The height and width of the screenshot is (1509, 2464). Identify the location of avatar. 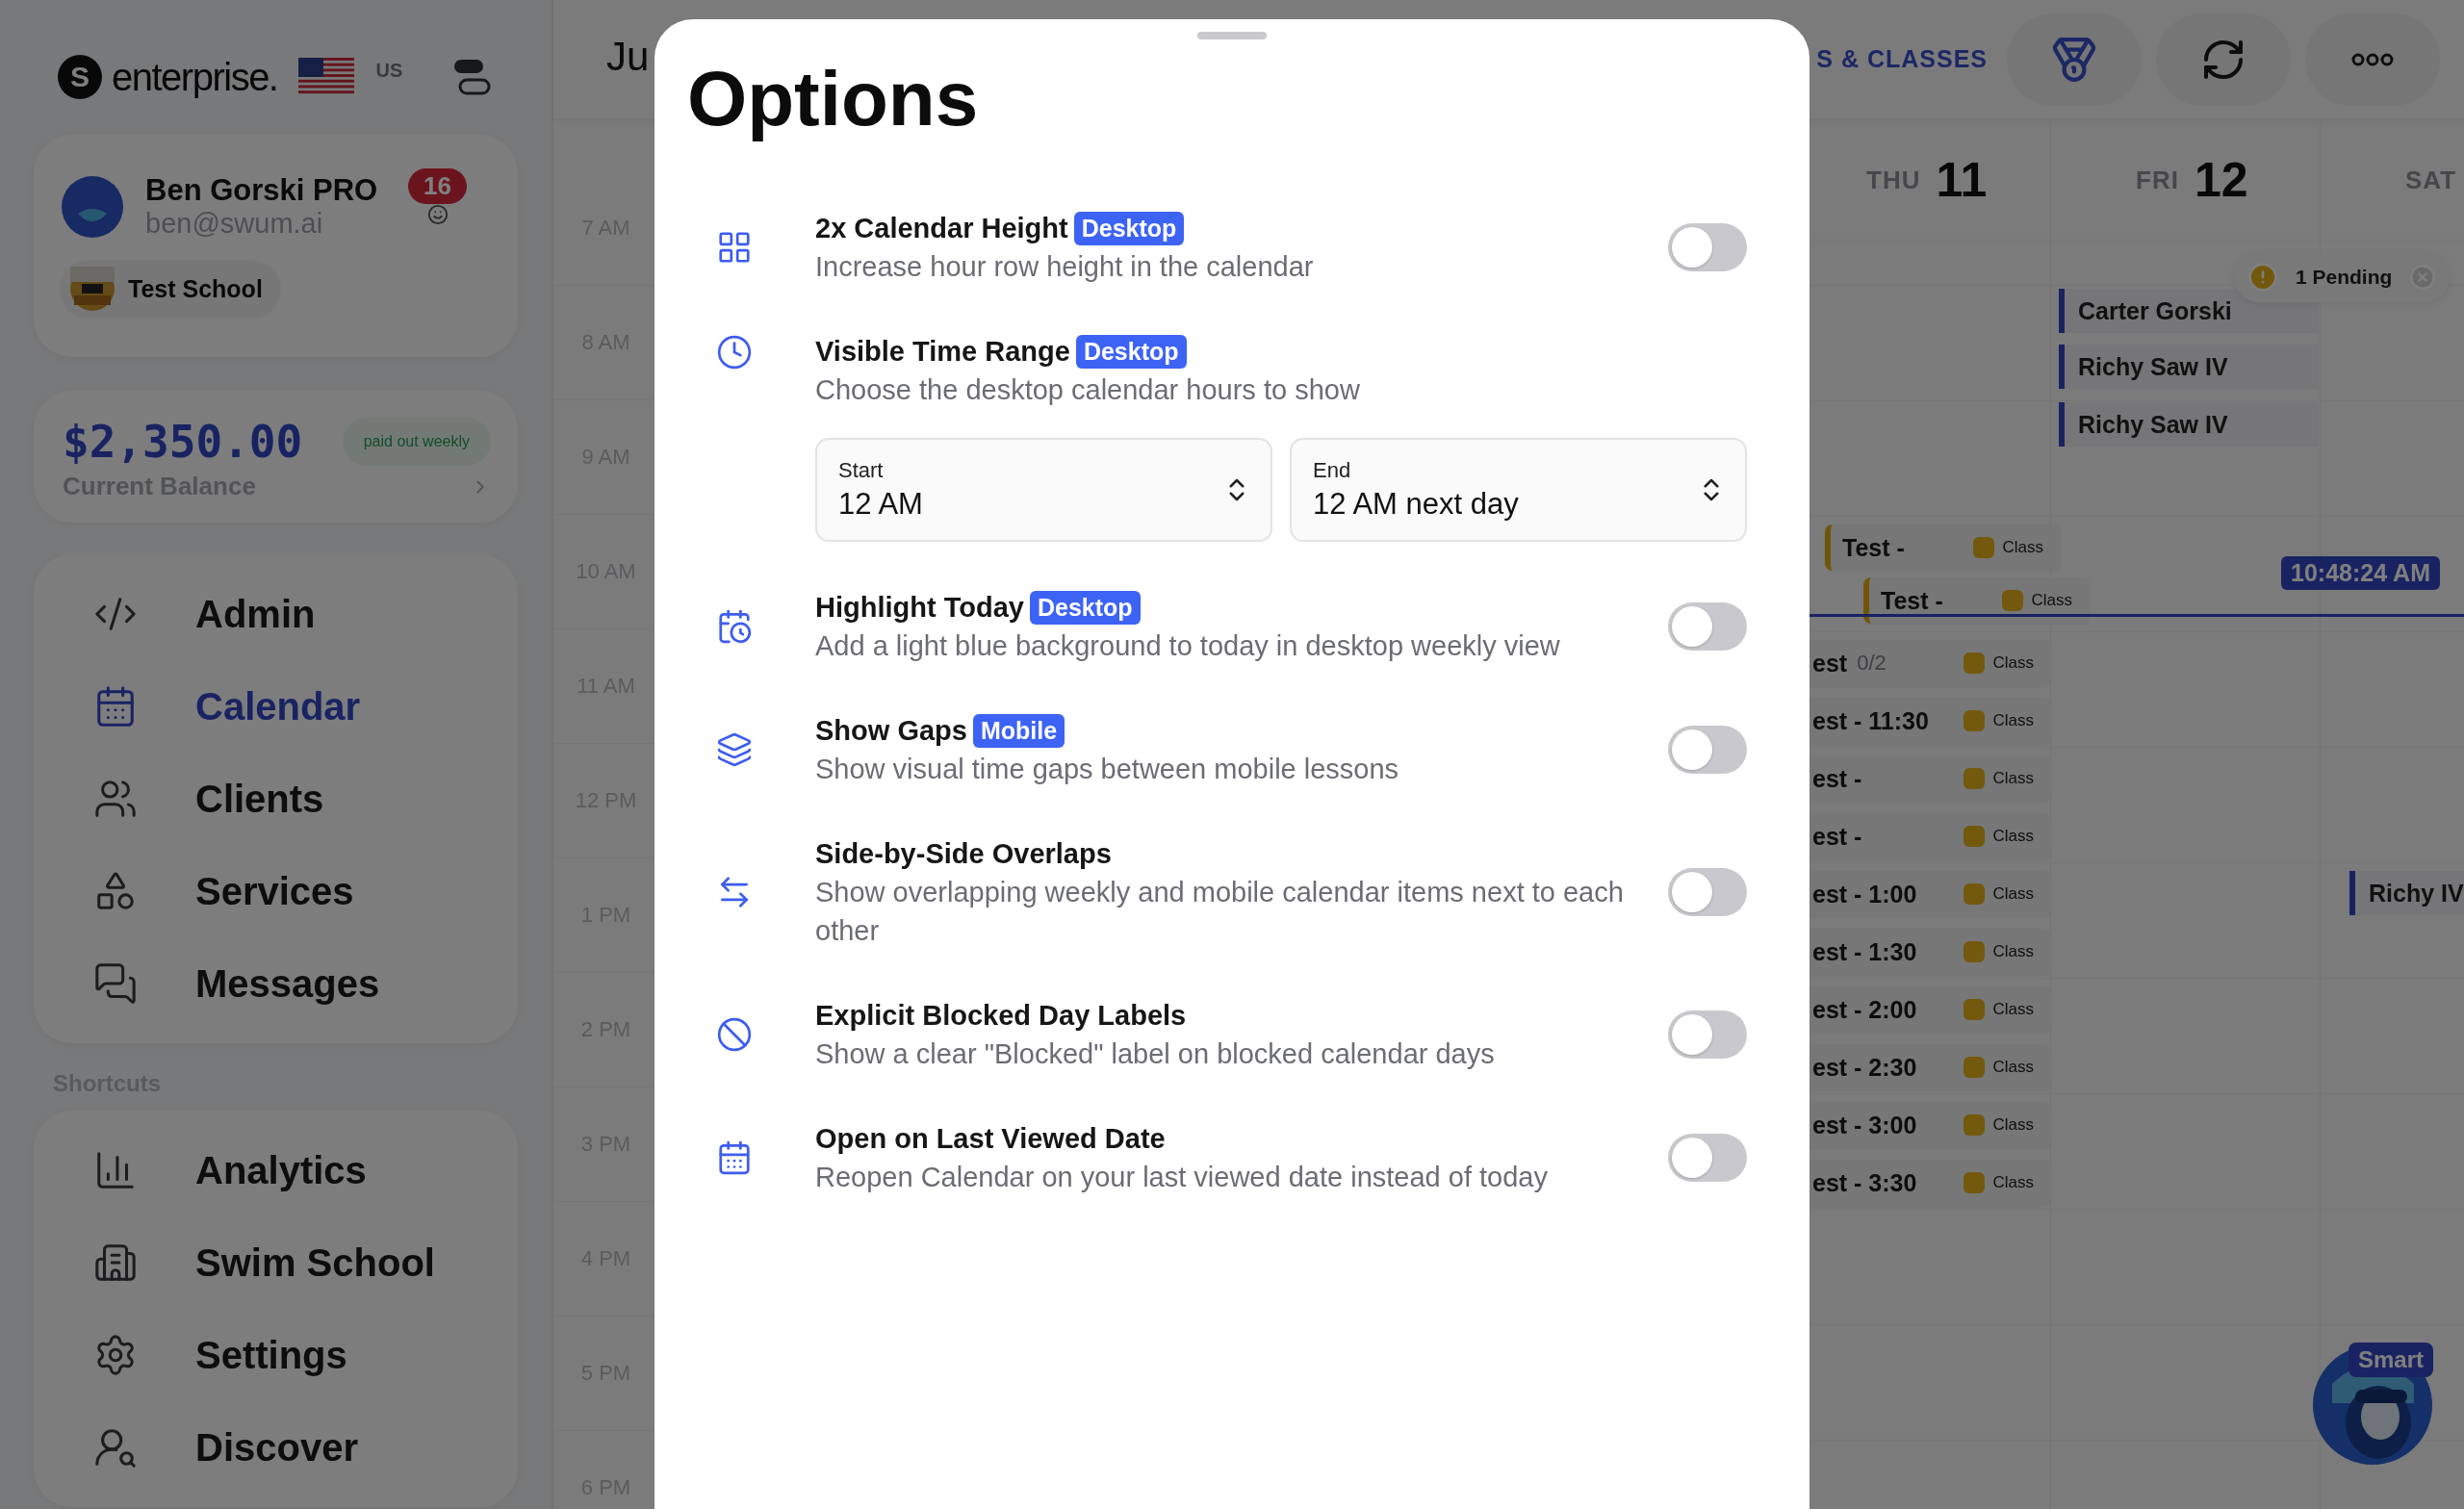
(92, 206).